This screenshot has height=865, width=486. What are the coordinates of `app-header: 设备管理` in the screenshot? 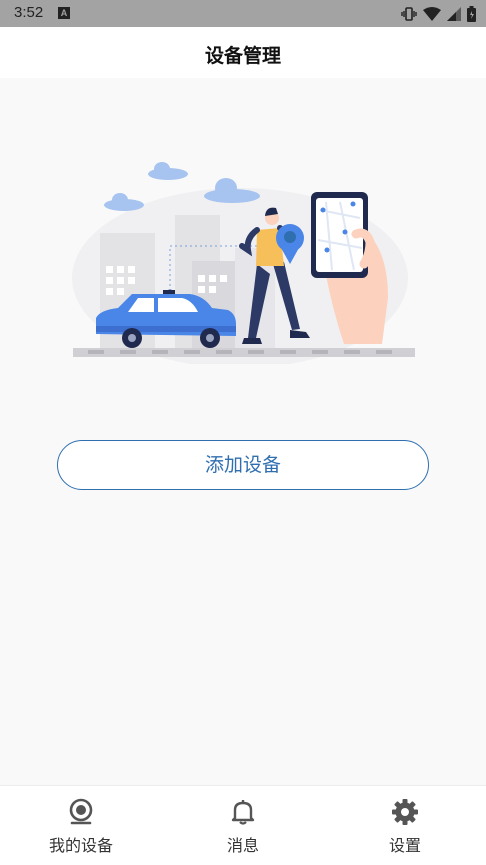 It's located at (243, 52).